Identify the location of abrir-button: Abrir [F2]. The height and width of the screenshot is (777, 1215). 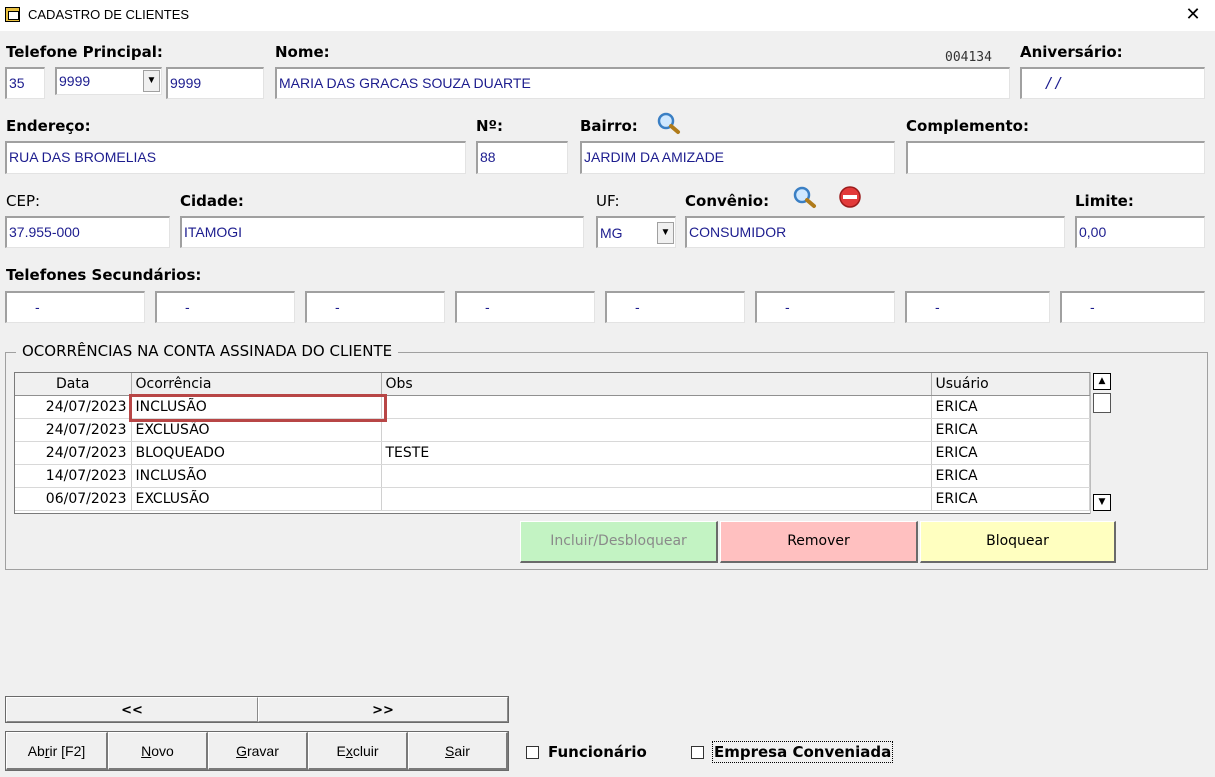
(57, 751).